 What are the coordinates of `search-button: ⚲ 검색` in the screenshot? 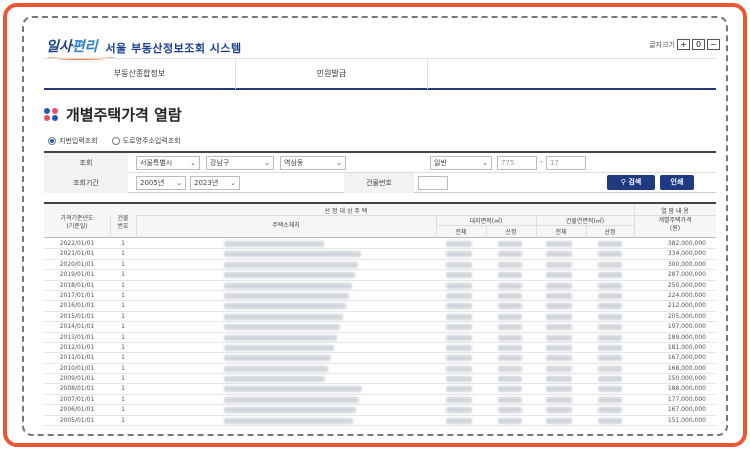 It's located at (631, 182).